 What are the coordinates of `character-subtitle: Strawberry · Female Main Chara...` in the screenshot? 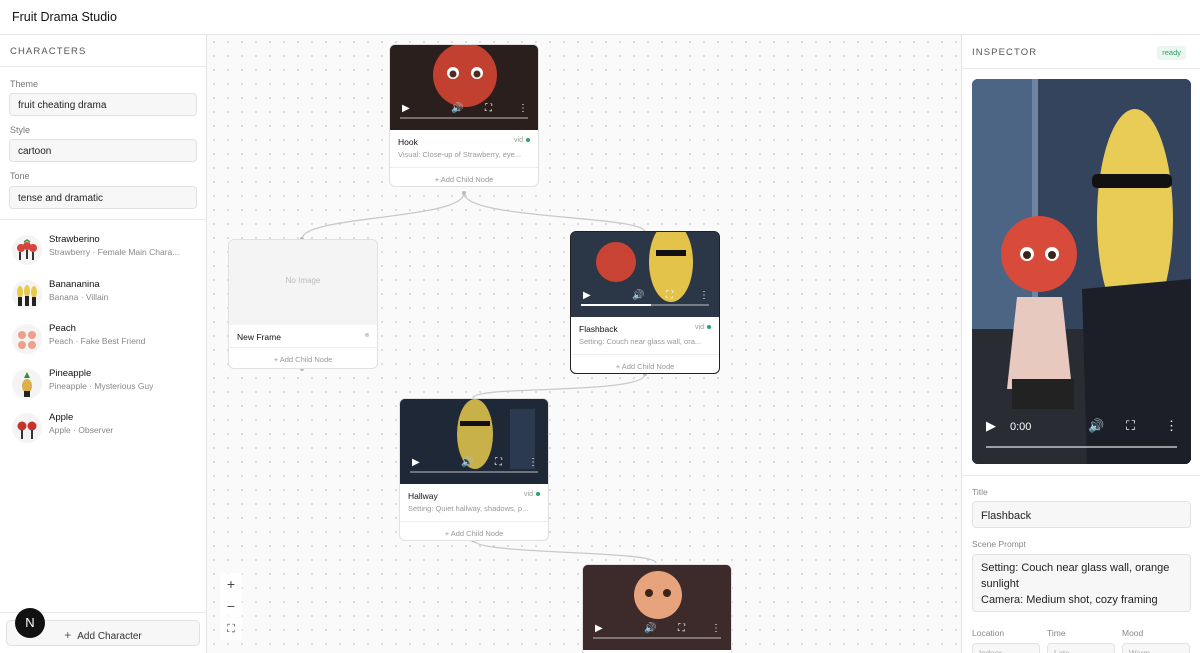 It's located at (114, 252).